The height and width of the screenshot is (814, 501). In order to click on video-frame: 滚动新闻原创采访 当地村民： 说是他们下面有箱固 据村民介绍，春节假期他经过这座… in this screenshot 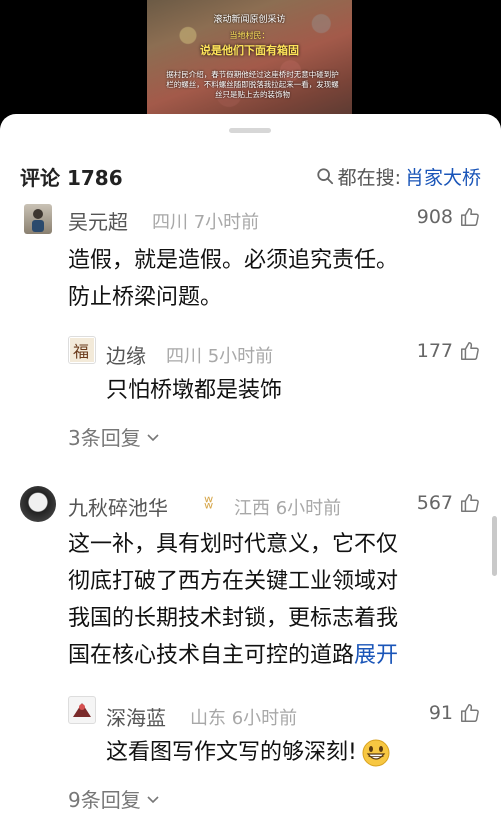, I will do `click(249, 59)`.